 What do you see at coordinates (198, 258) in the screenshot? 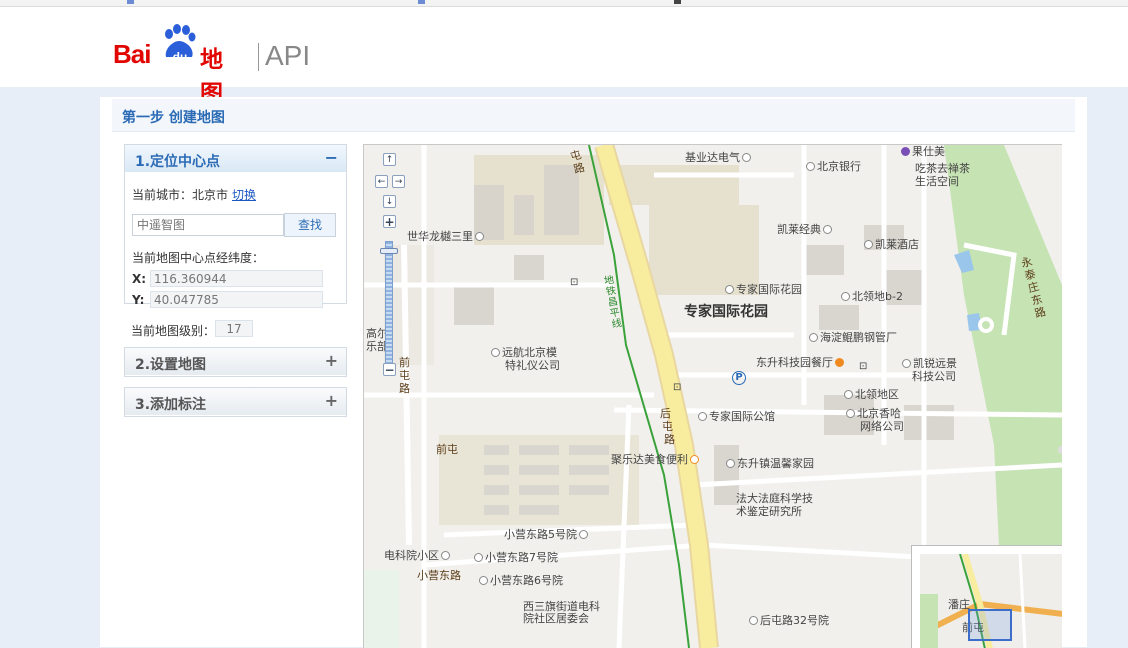
I see `center-coords-label: 当前地图中心点经纬度：` at bounding box center [198, 258].